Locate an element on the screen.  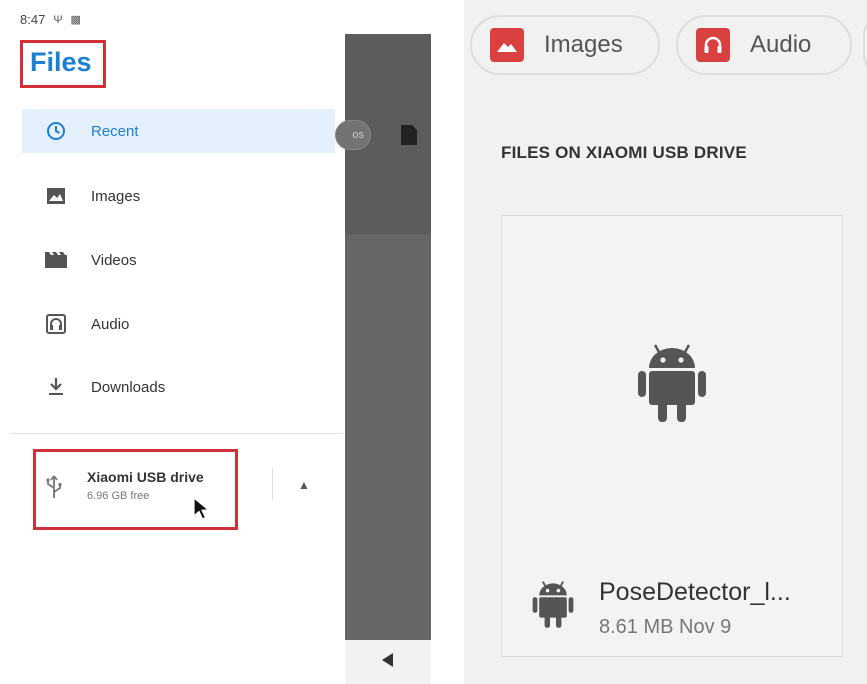
eject-separator is located at coordinates (272, 484).